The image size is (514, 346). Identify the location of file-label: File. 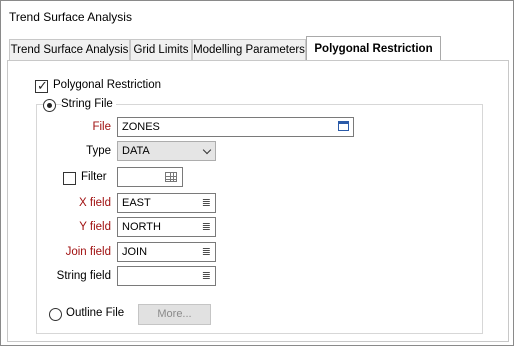
(101, 127).